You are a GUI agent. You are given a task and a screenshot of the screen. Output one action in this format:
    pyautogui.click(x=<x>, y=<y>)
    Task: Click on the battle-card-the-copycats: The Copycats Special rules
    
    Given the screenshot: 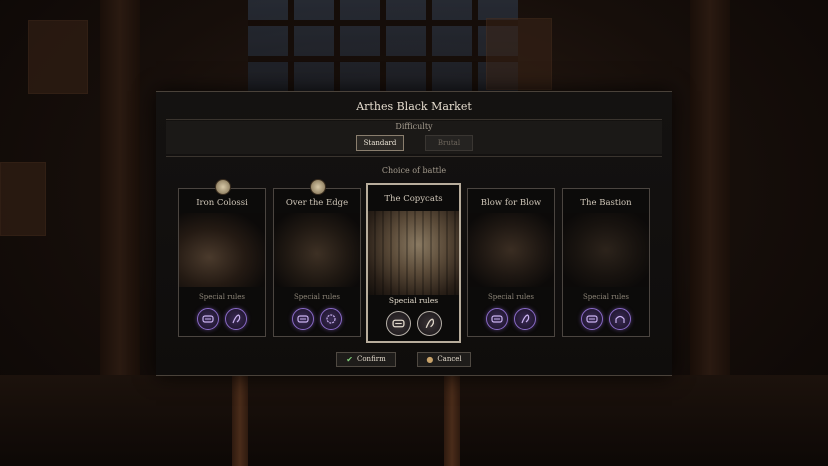 What is the action you would take?
    pyautogui.click(x=413, y=263)
    